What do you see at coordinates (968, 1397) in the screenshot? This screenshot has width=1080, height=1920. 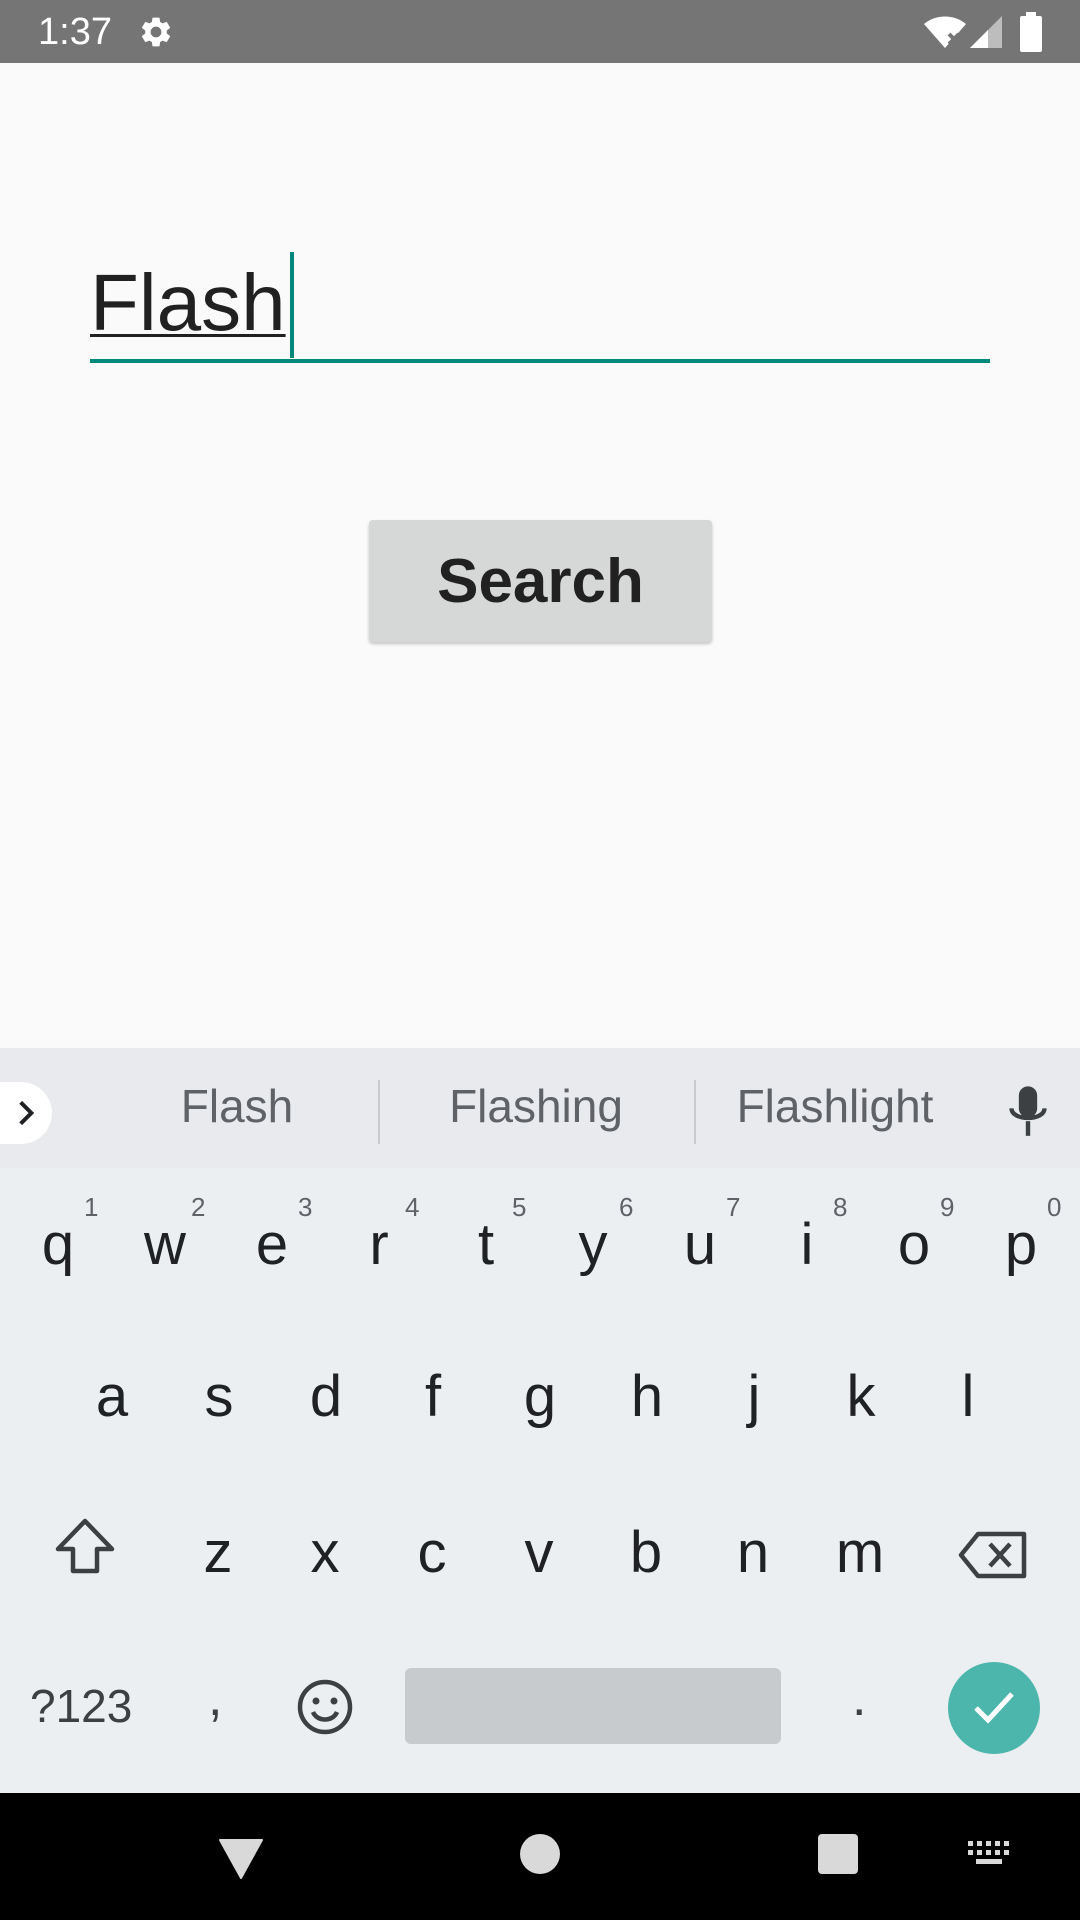 I see `key-l: l` at bounding box center [968, 1397].